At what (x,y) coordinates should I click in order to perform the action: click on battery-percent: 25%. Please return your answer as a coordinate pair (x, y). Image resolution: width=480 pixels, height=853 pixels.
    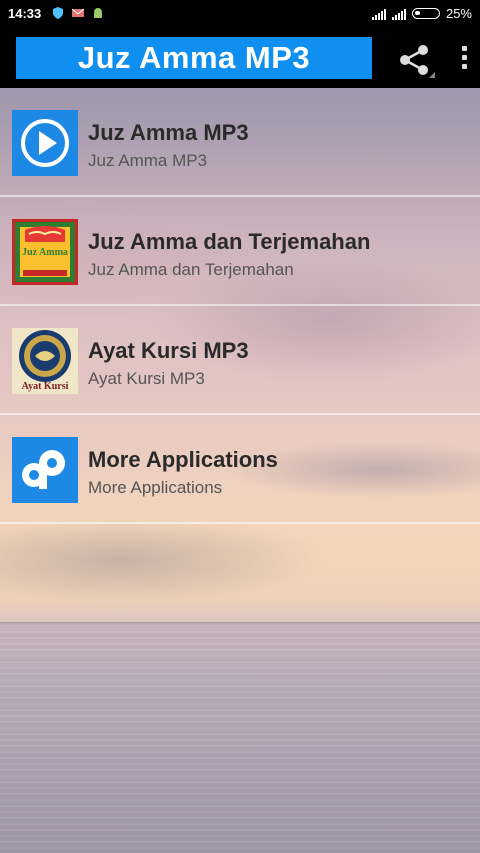
    Looking at the image, I should click on (458, 13).